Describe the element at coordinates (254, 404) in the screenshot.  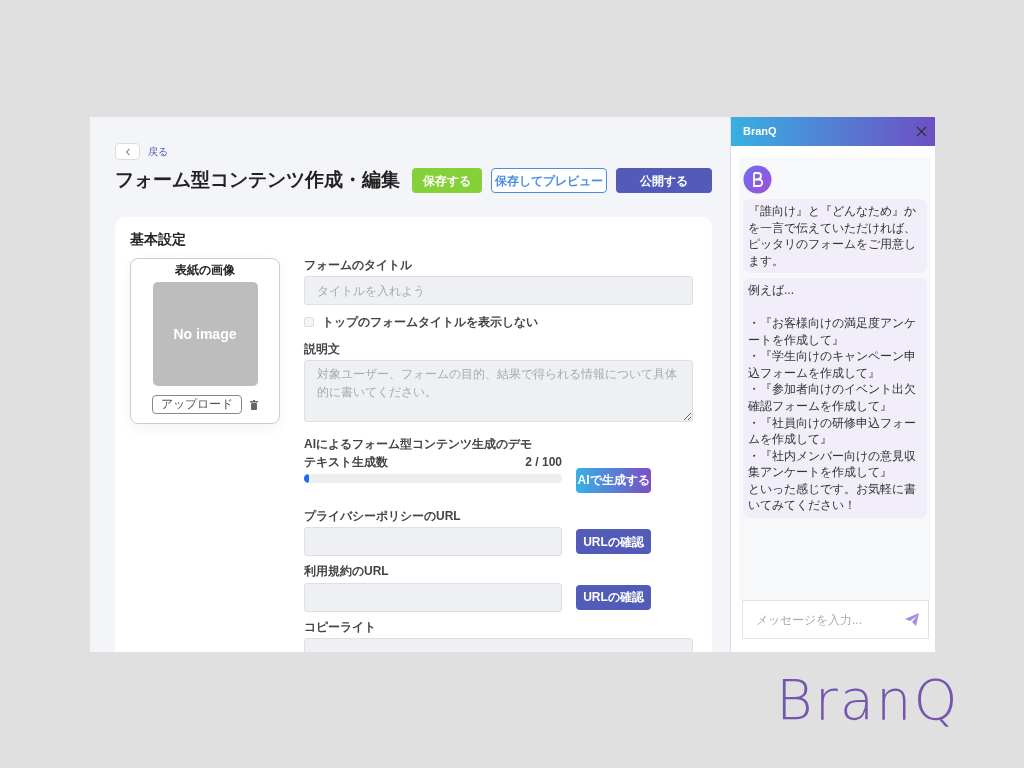
I see `trash-icon` at that location.